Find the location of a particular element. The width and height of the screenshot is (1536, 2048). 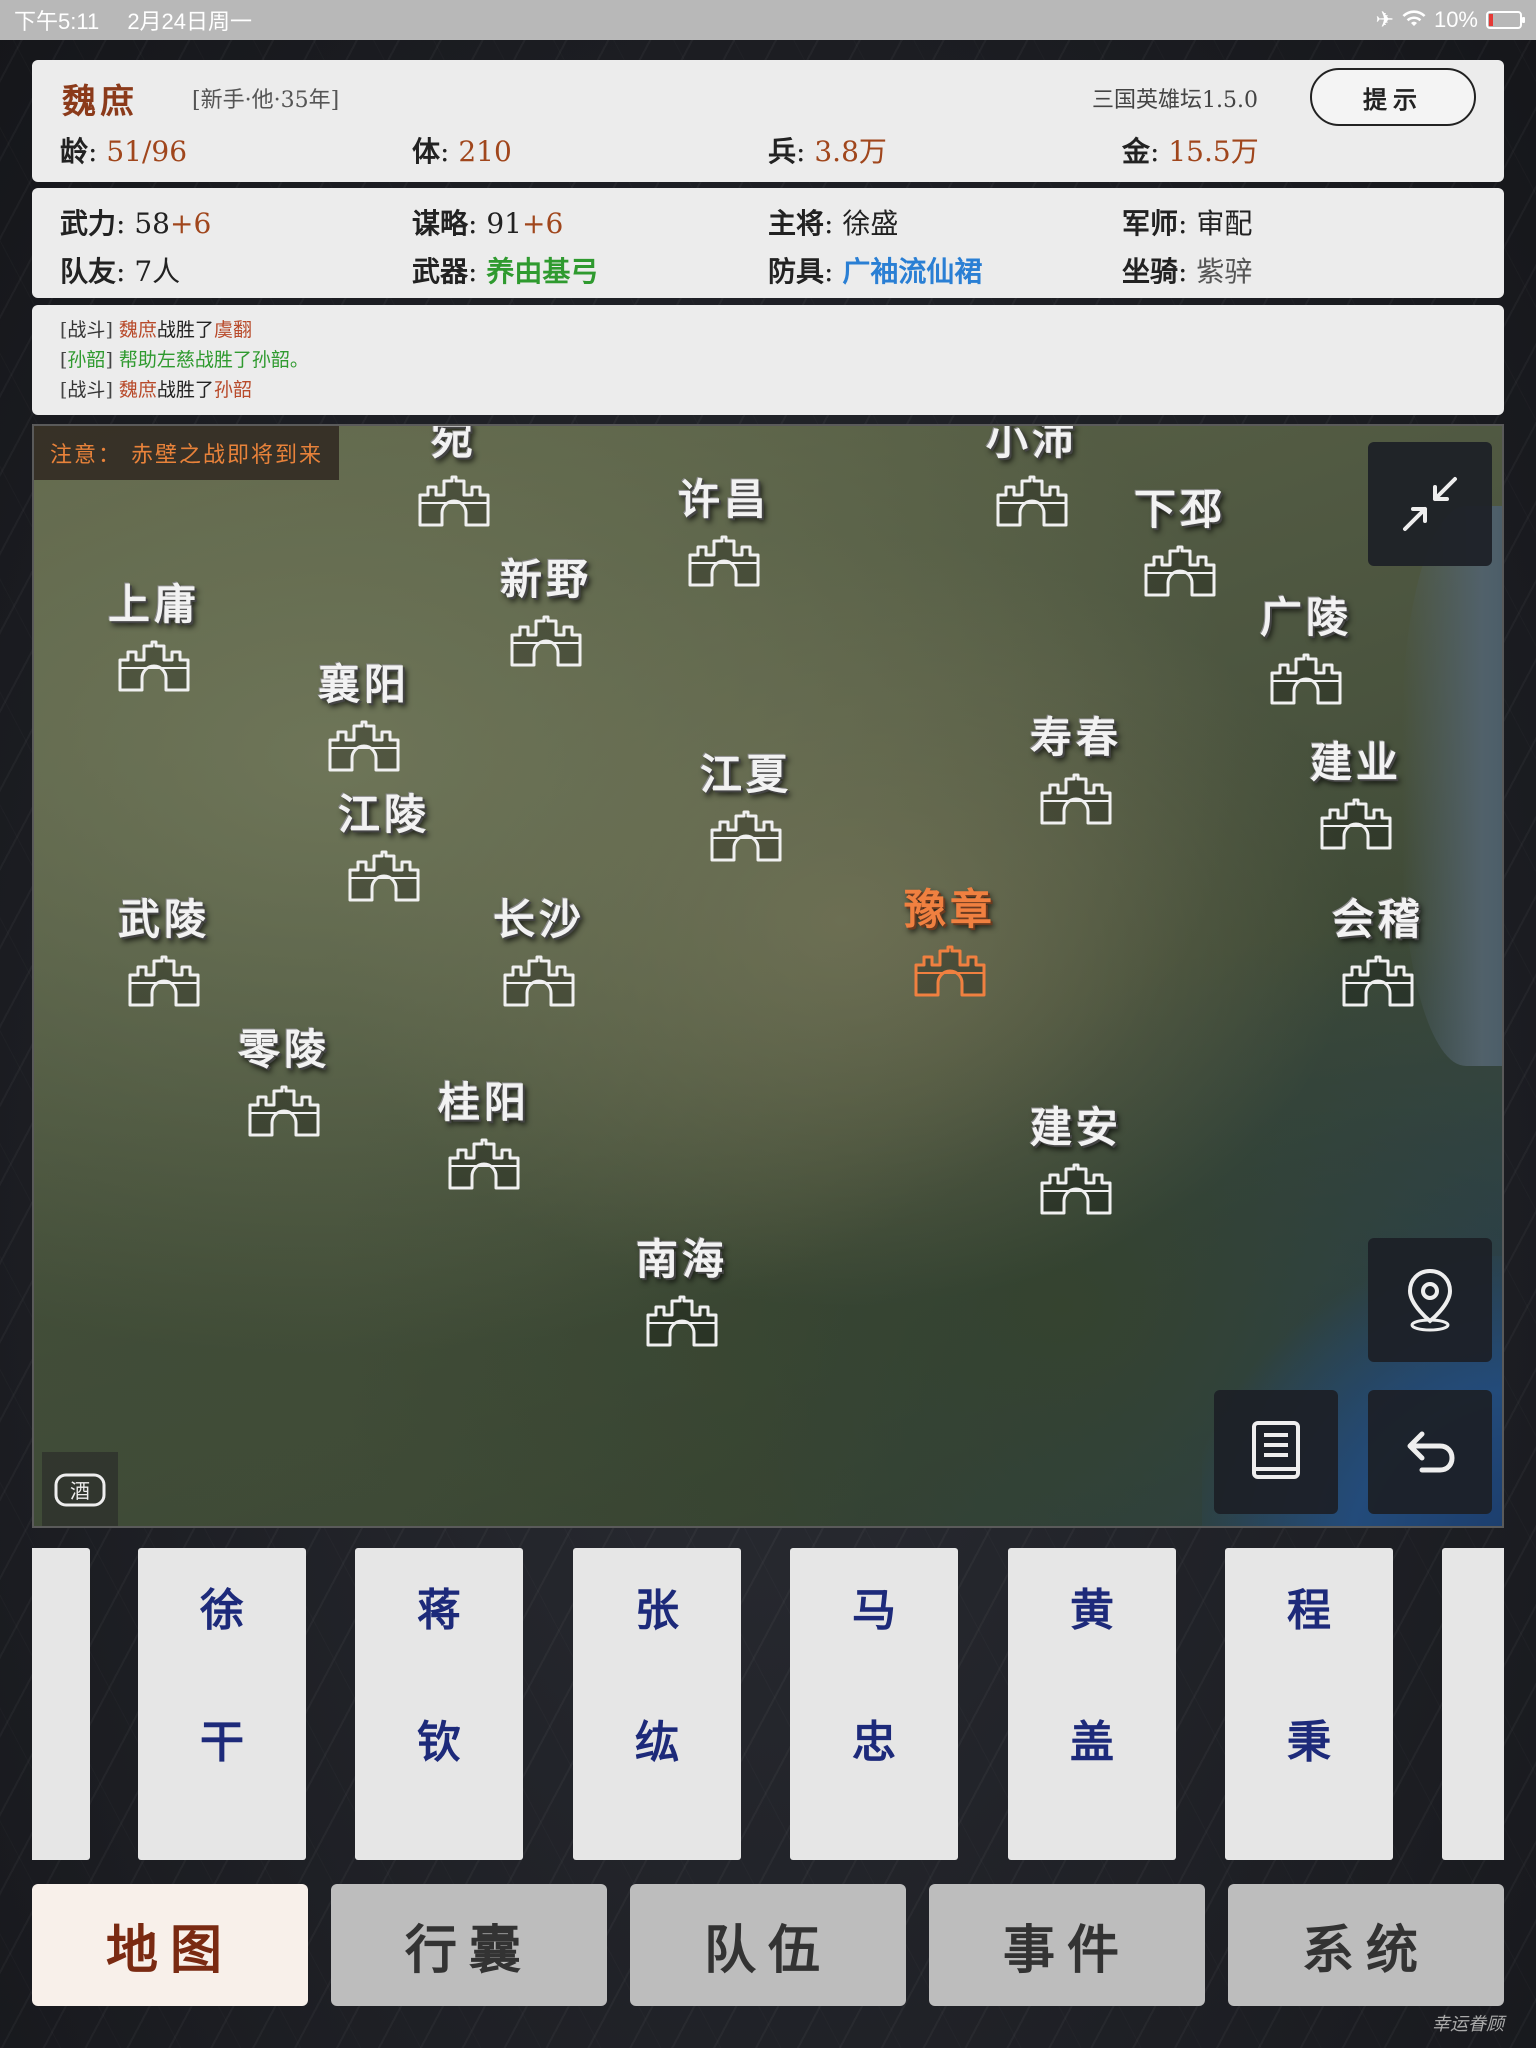

city-name: 广陵 is located at coordinates (1305, 617).